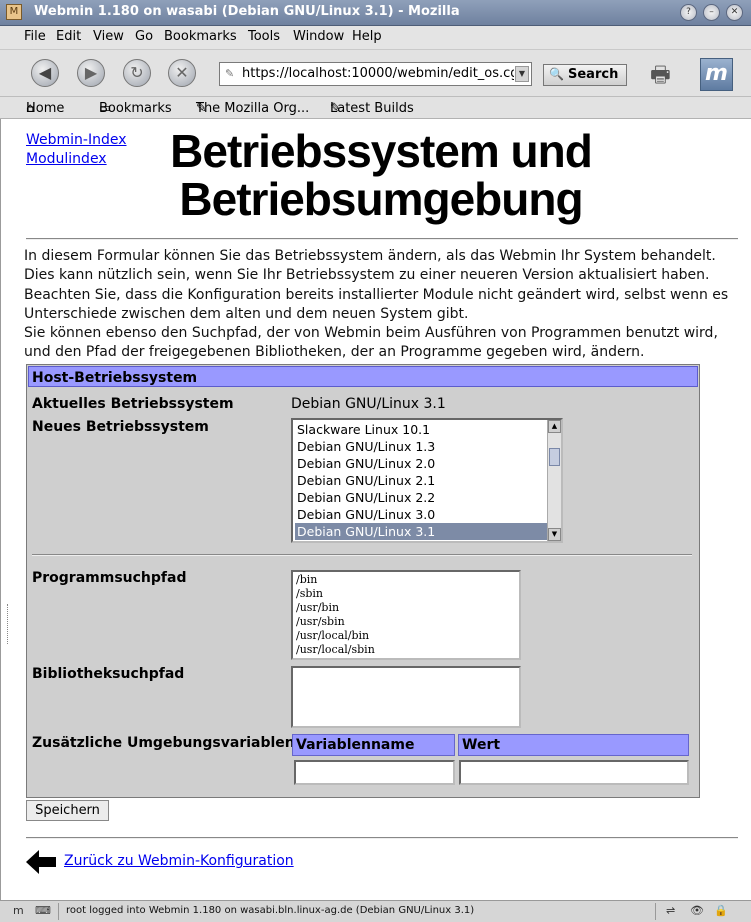 The width and height of the screenshot is (751, 922). I want to click on close-icon: ✕, so click(734, 12).